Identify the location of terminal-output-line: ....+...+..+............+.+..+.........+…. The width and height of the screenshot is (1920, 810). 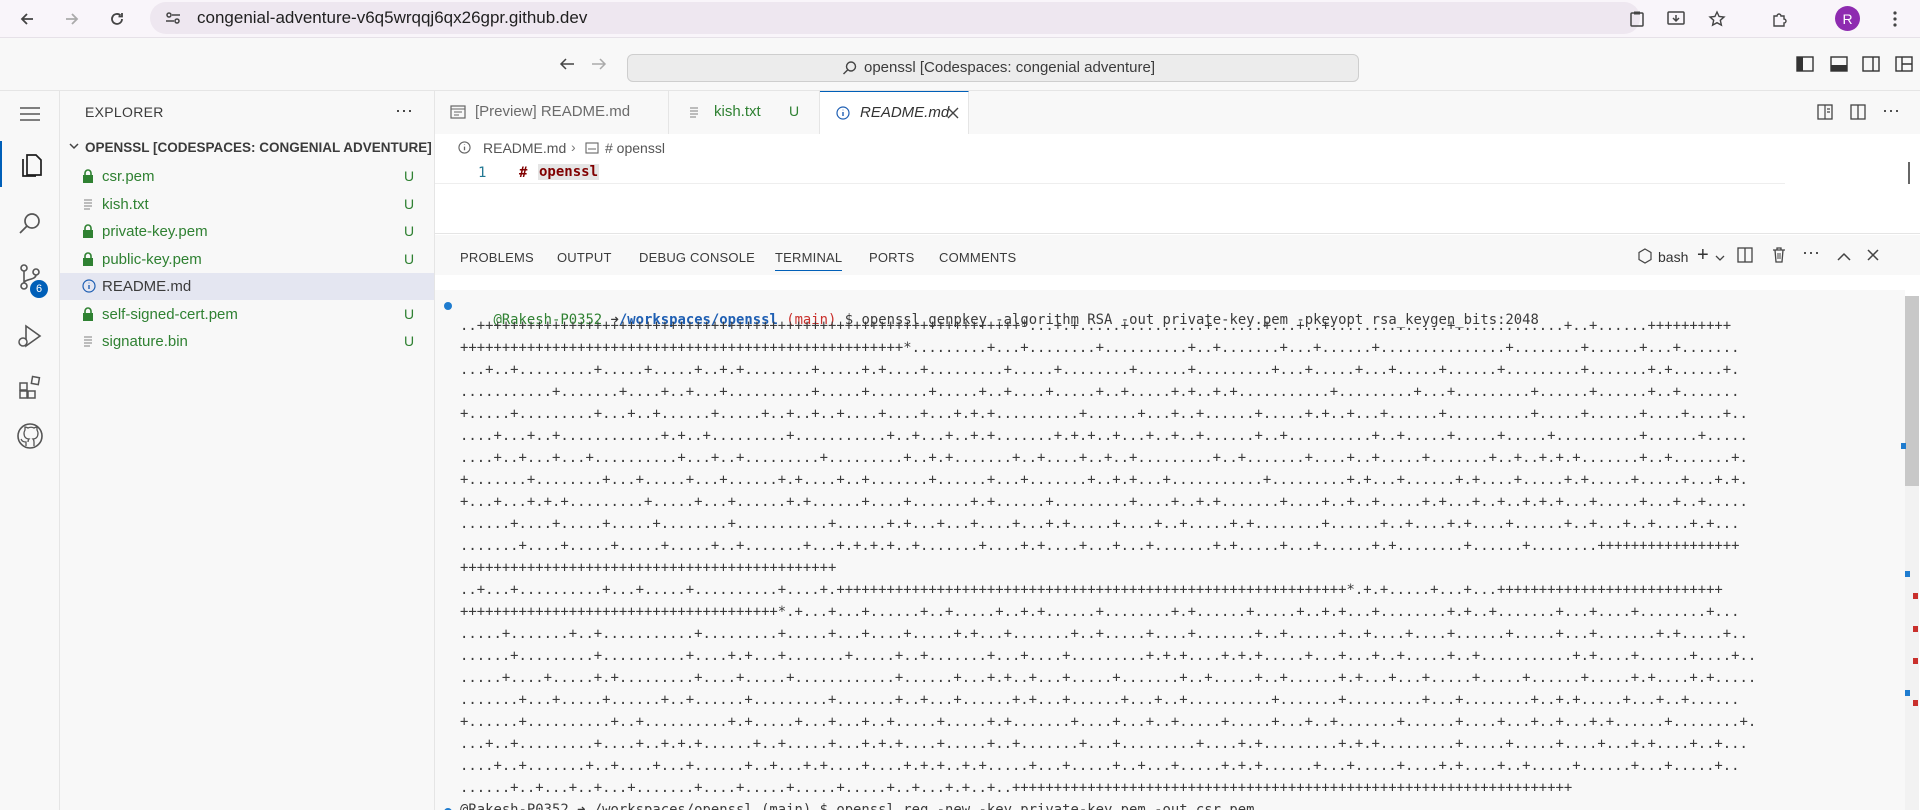
(1104, 436).